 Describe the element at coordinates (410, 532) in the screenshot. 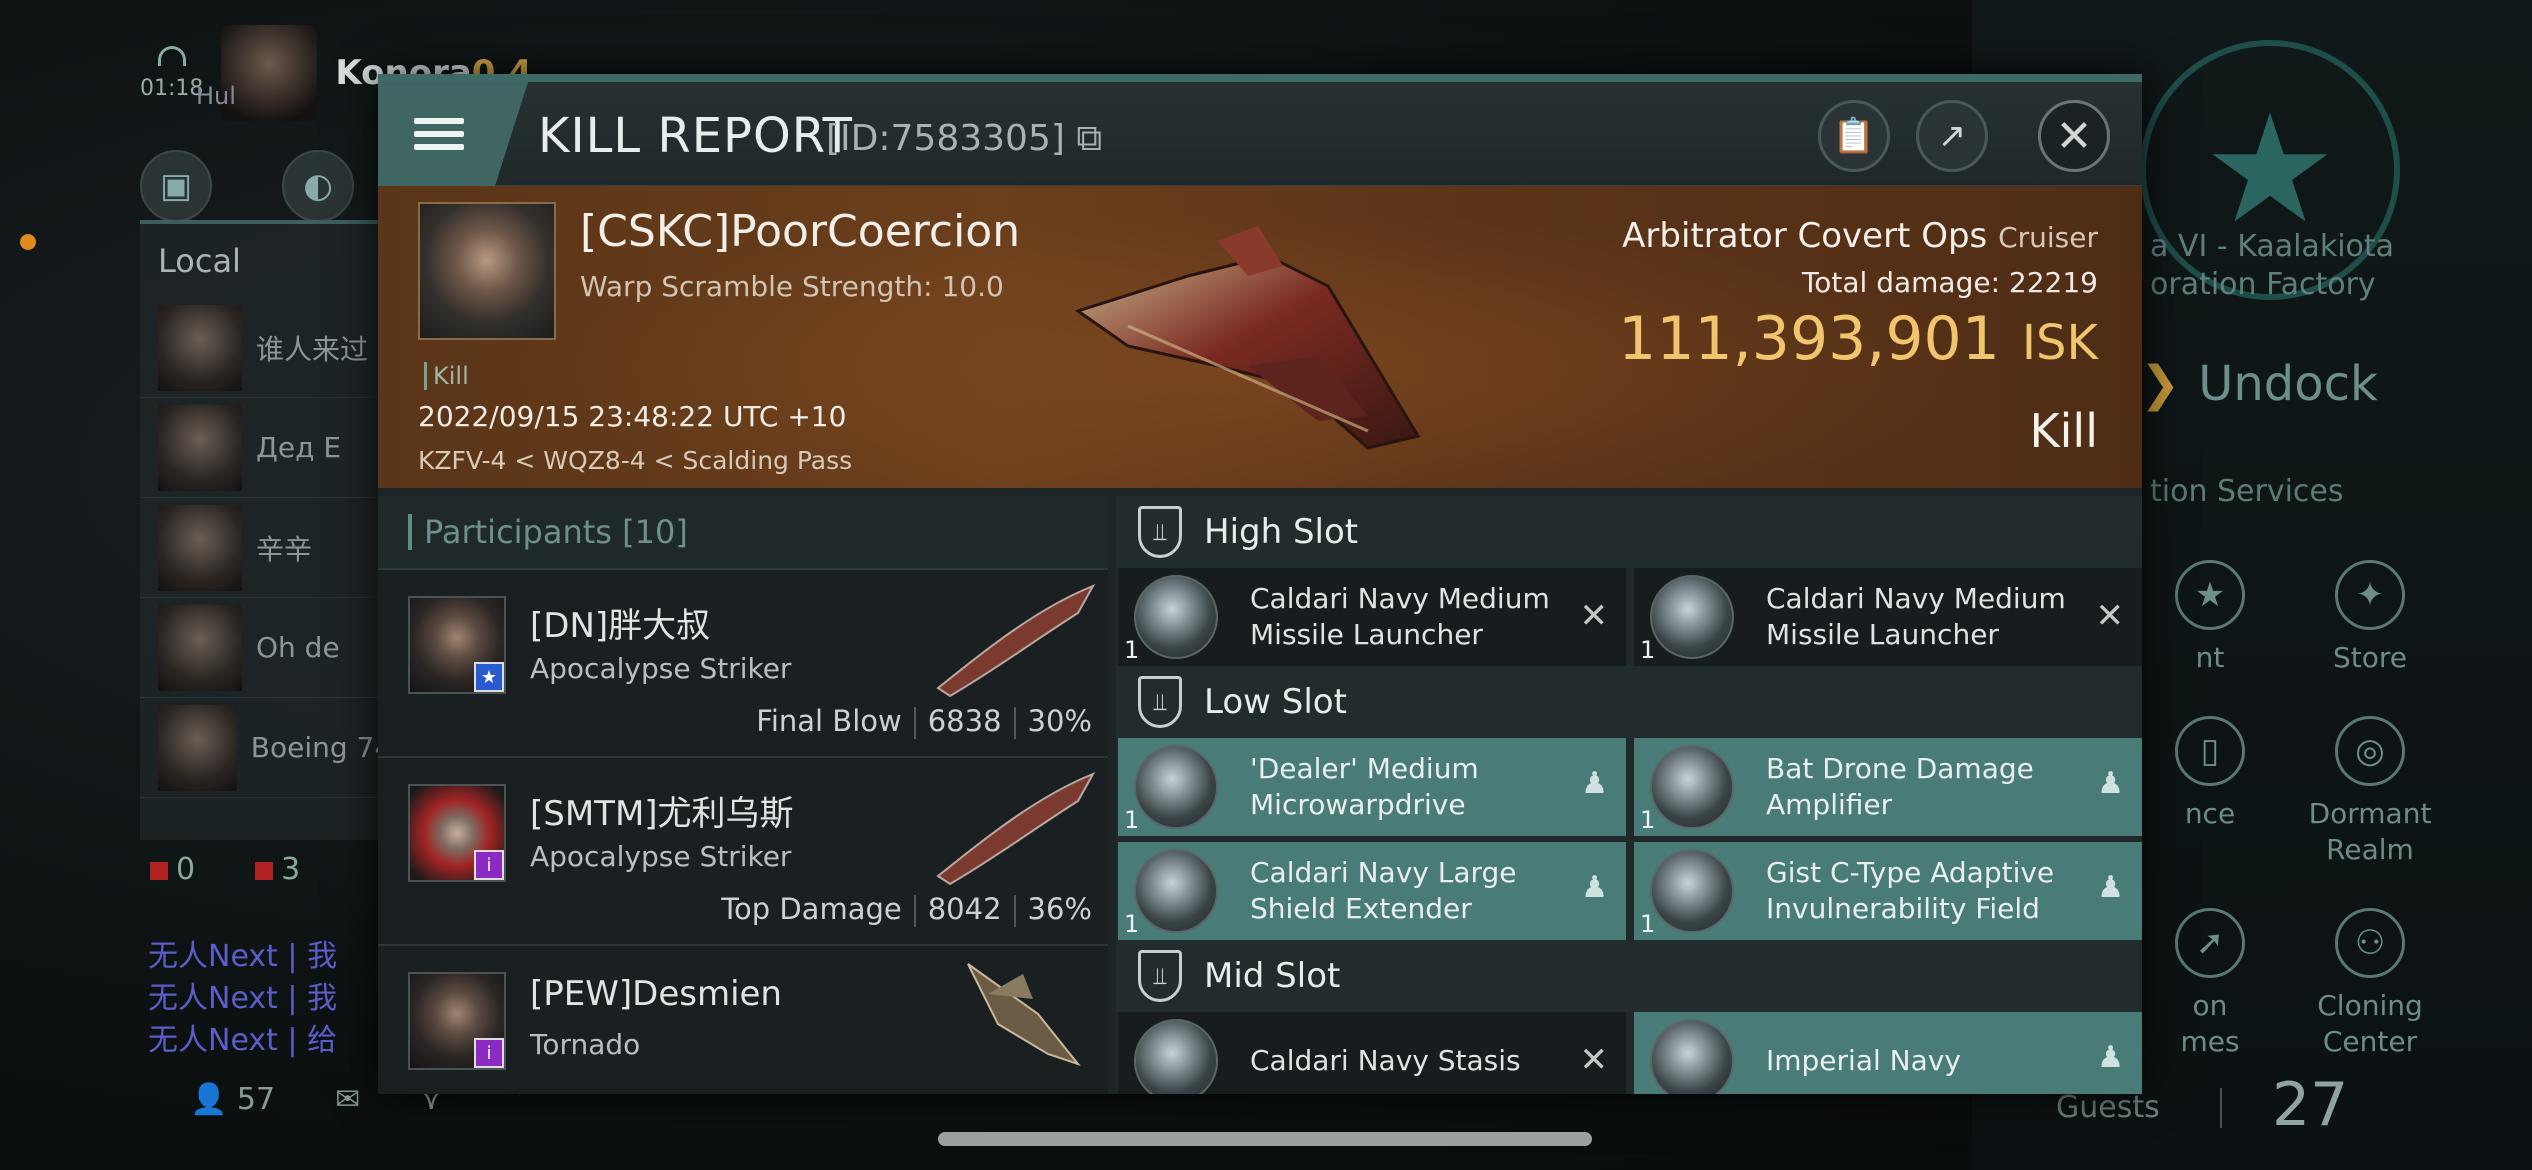

I see `header-accent` at that location.